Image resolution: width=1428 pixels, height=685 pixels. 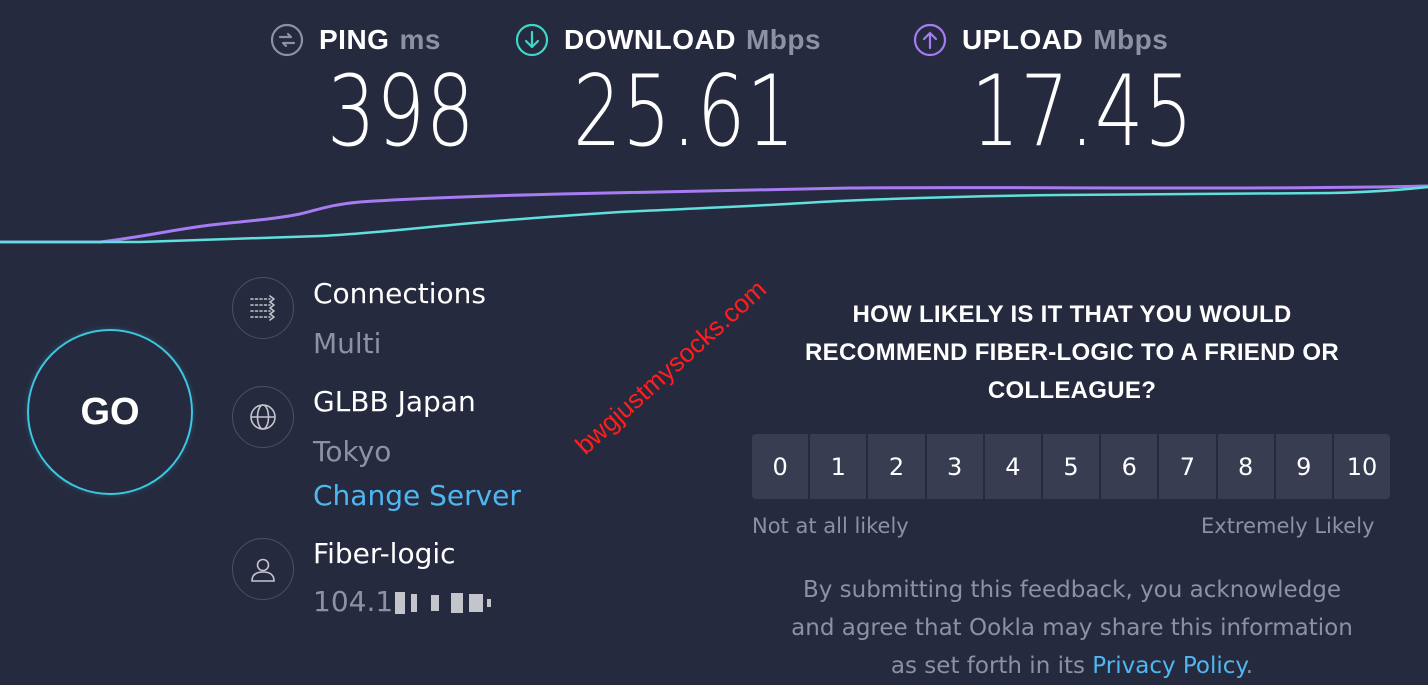 I want to click on provider-ip: 104.1, so click(x=402, y=602).